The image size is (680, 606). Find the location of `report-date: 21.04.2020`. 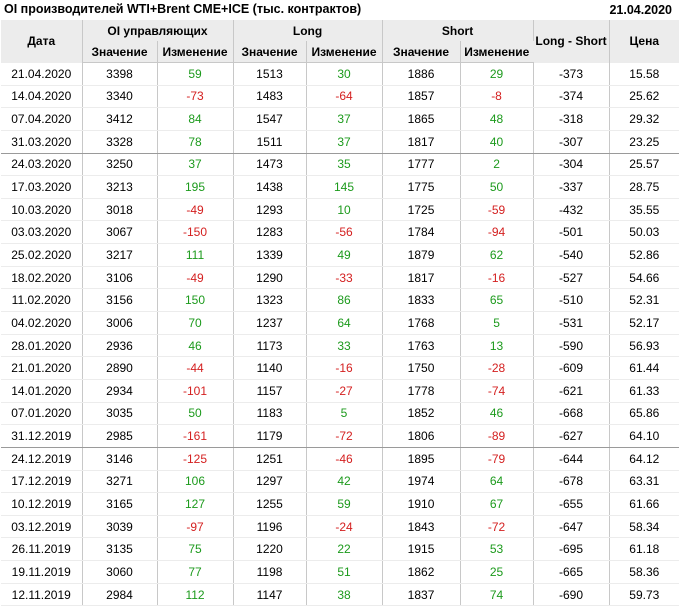

report-date: 21.04.2020 is located at coordinates (640, 10).